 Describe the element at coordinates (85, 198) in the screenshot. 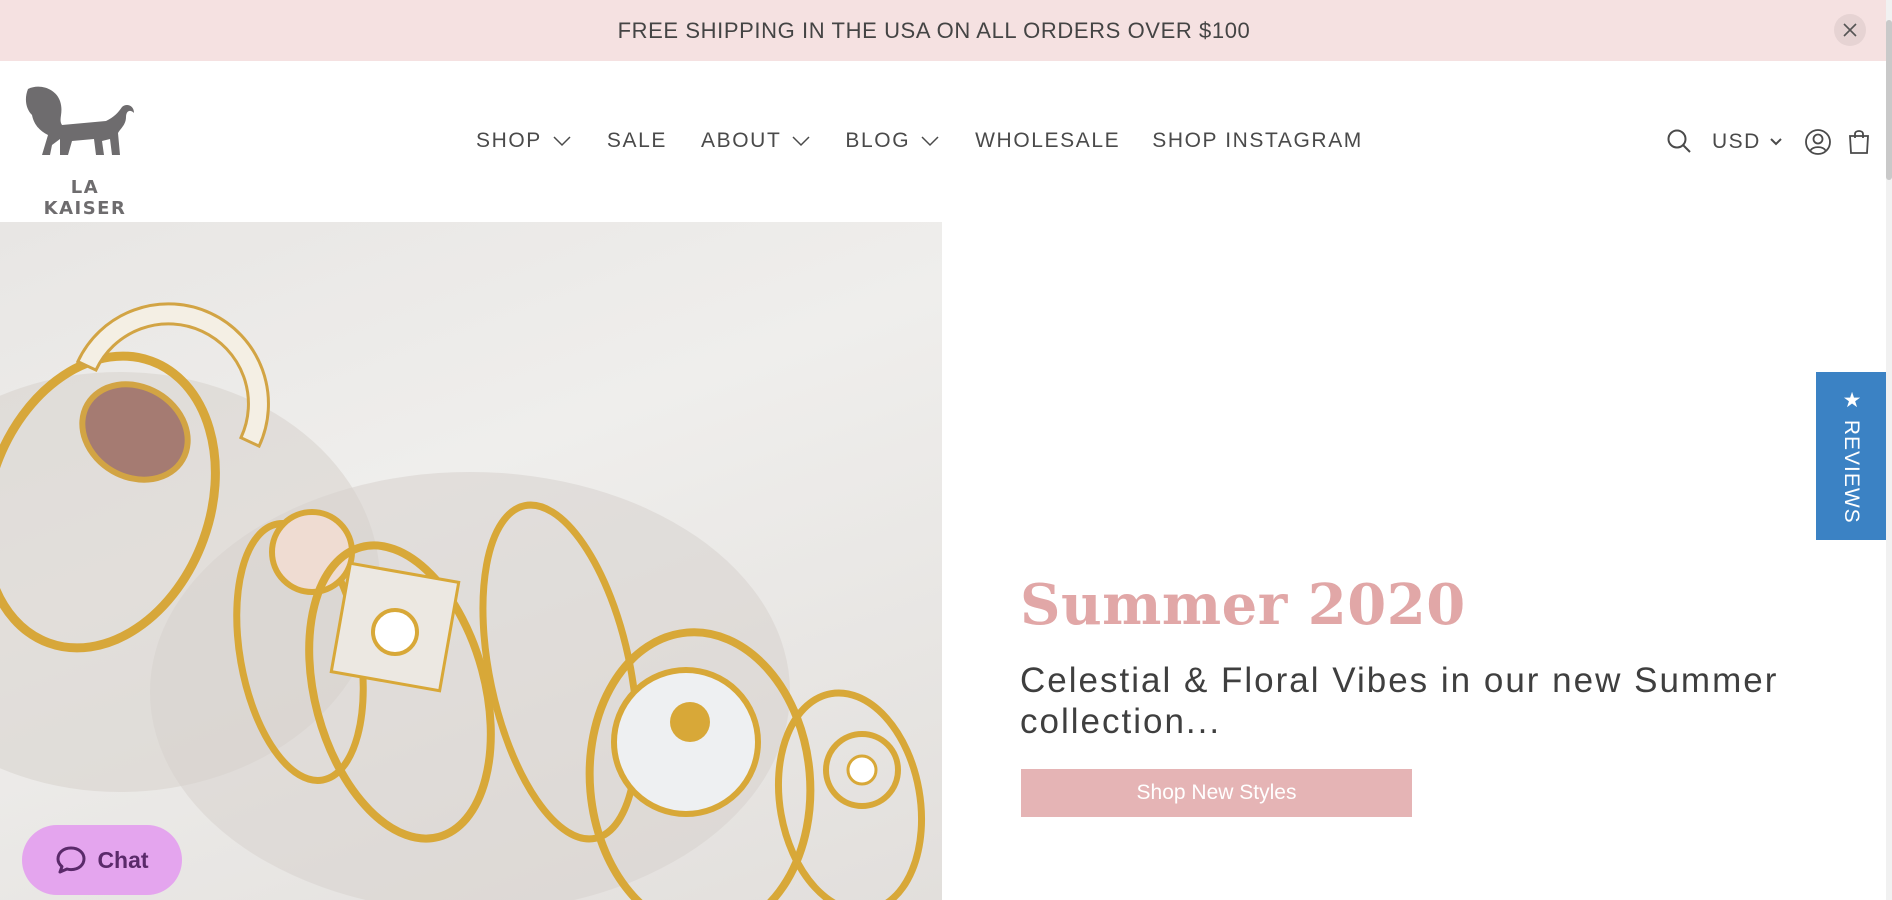

I see `brand-name: LA KAISER` at that location.